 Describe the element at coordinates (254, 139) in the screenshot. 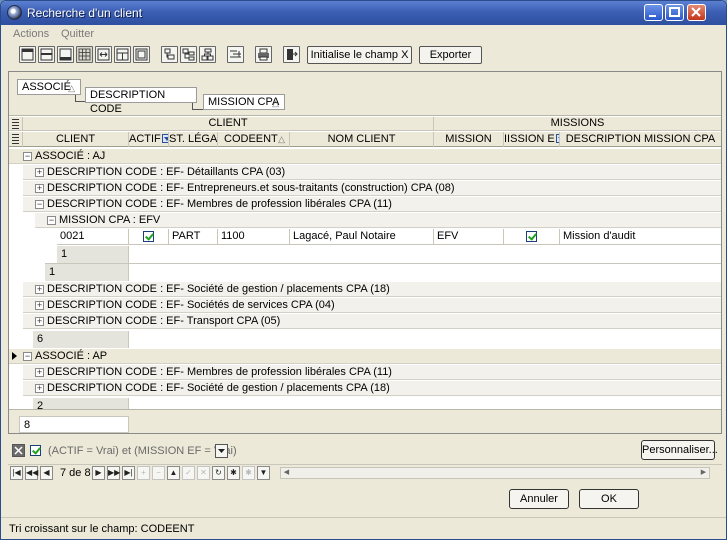

I see `col-codeent: CODEENT △` at that location.